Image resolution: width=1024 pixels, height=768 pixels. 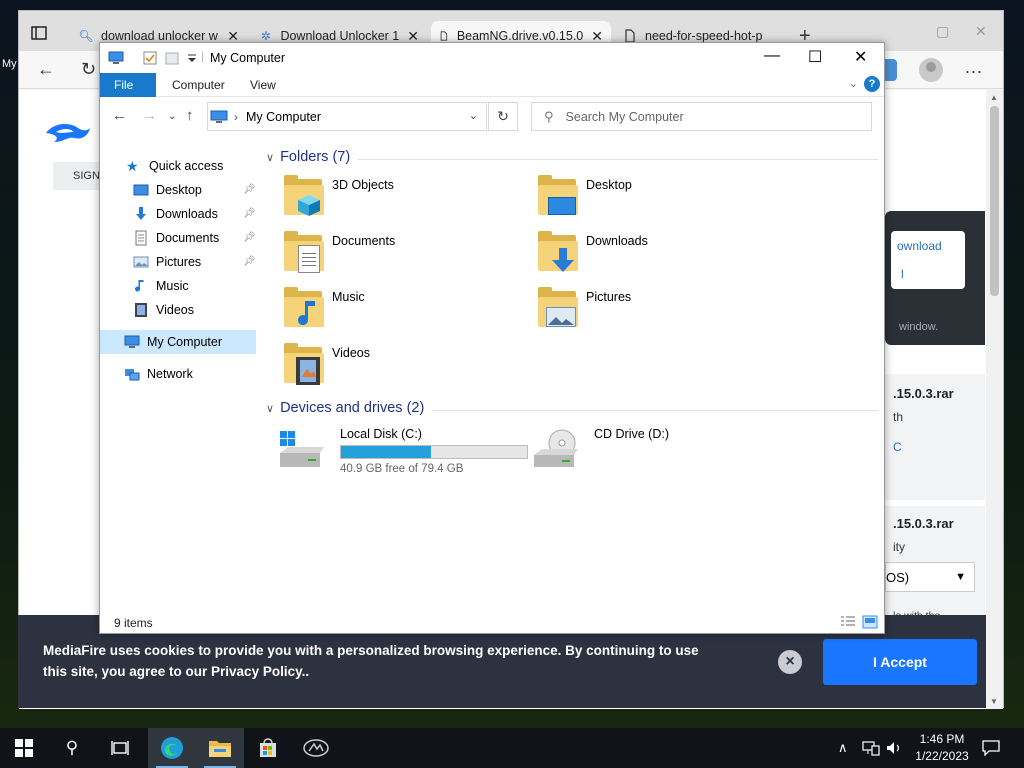 I want to click on customize-toolbar-icon, so click(x=192, y=58).